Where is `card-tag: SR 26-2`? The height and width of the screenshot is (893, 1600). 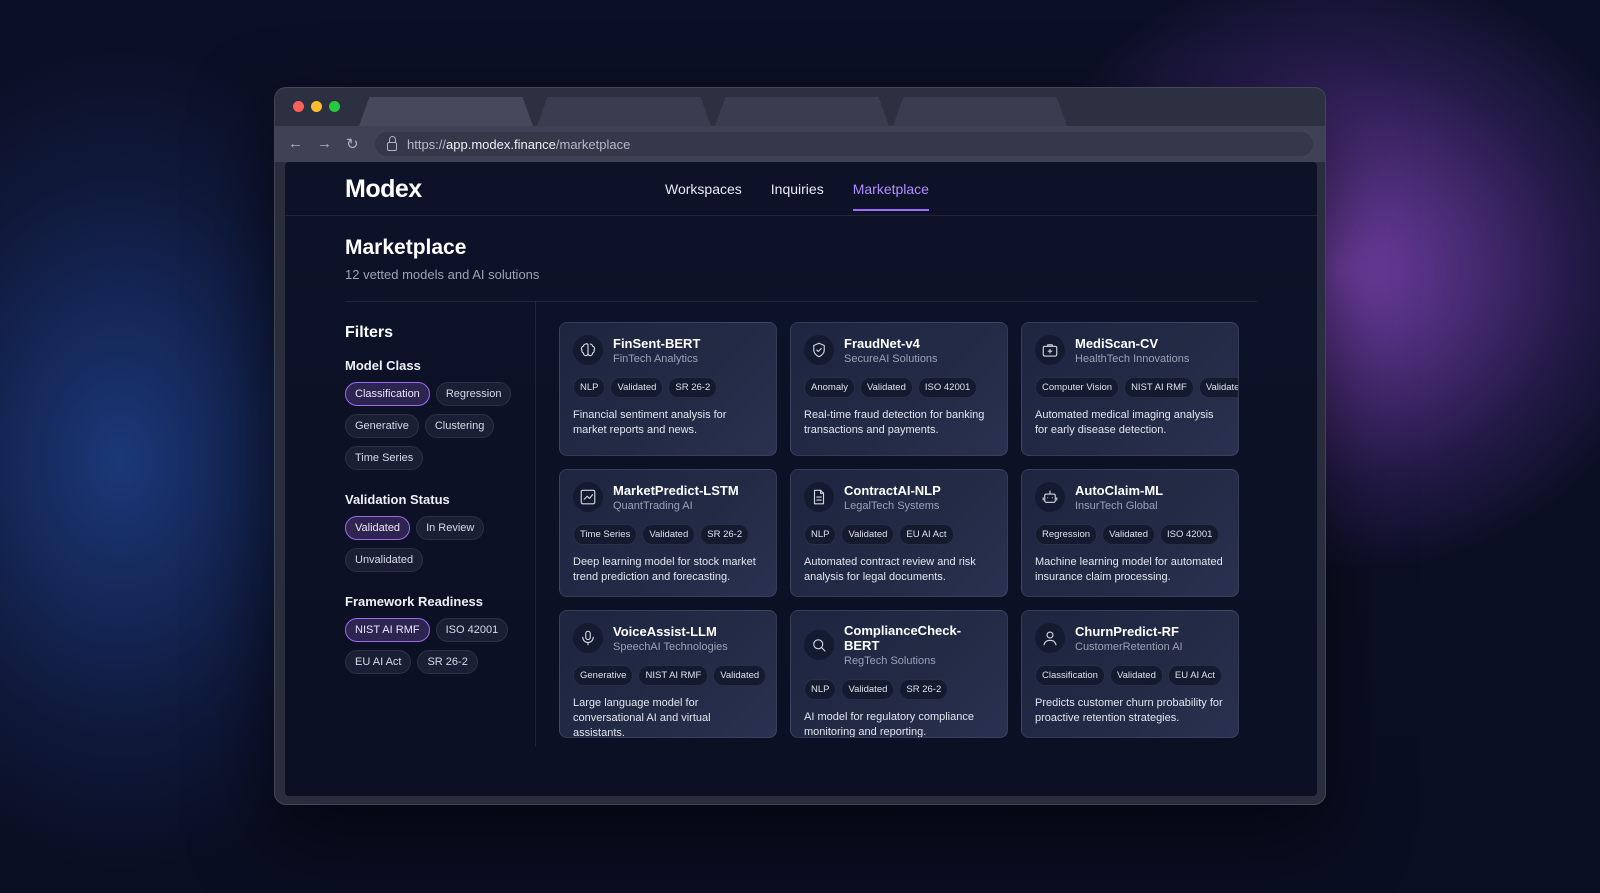 card-tag: SR 26-2 is located at coordinates (725, 534).